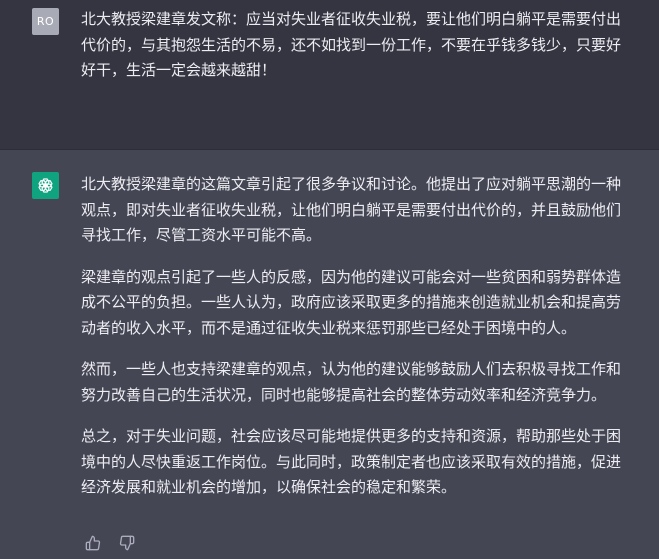 Image resolution: width=659 pixels, height=559 pixels. I want to click on thumbs-down-button, so click(127, 543).